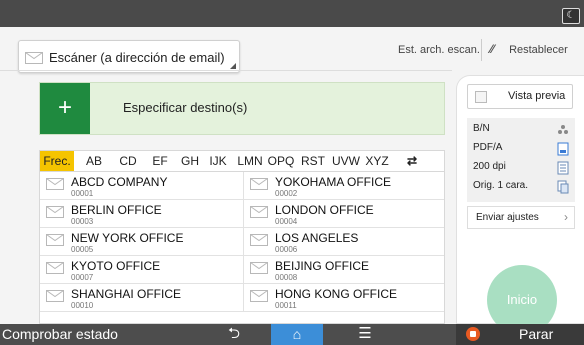 The height and width of the screenshot is (345, 584). I want to click on setting-color-mode: B/N, so click(521, 131).